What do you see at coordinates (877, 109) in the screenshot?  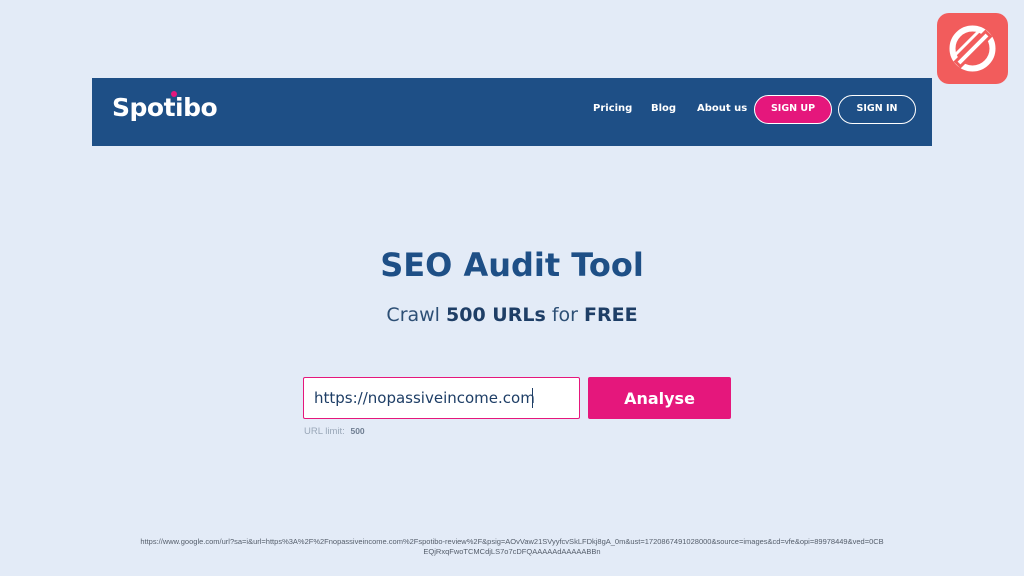 I see `sign-in-button: SIGN IN` at bounding box center [877, 109].